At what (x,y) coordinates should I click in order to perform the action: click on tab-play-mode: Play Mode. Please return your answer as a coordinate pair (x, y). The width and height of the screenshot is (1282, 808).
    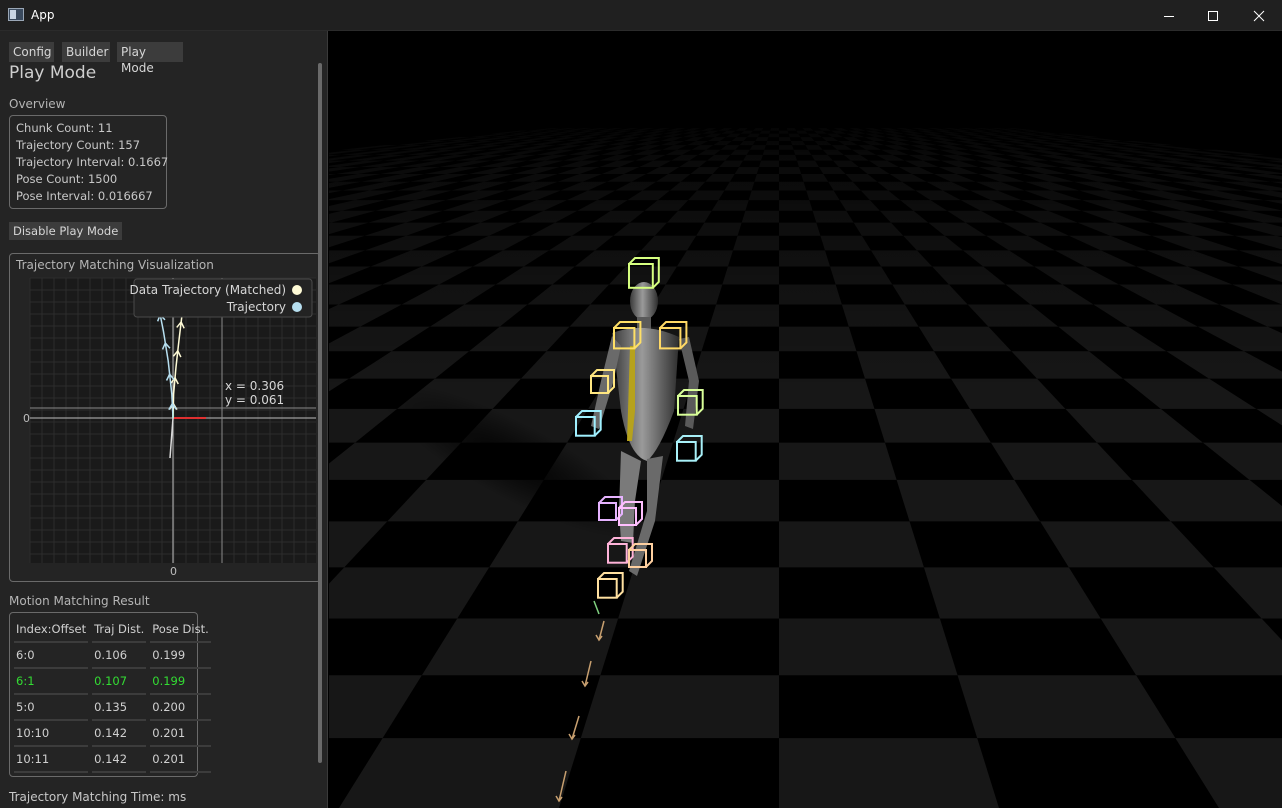
    Looking at the image, I should click on (150, 58).